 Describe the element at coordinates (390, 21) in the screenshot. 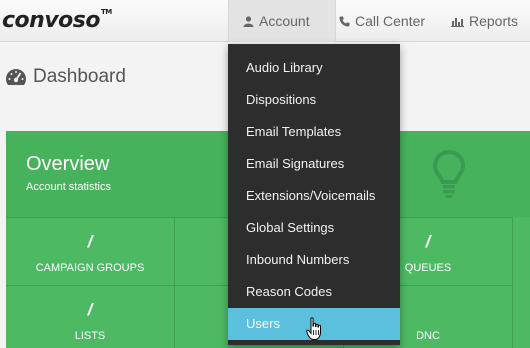

I see `nav-call-center-label: Call Center` at that location.